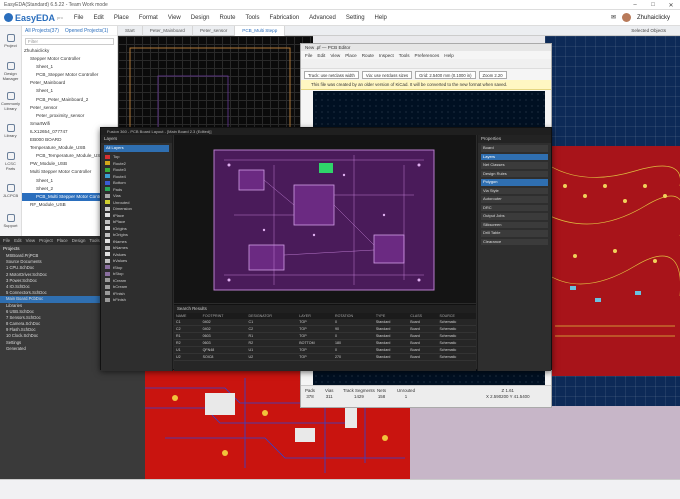 The width and height of the screenshot is (680, 499). Describe the element at coordinates (10, 191) in the screenshot. I see `rail-jlcpcb: JLCPCB` at that location.